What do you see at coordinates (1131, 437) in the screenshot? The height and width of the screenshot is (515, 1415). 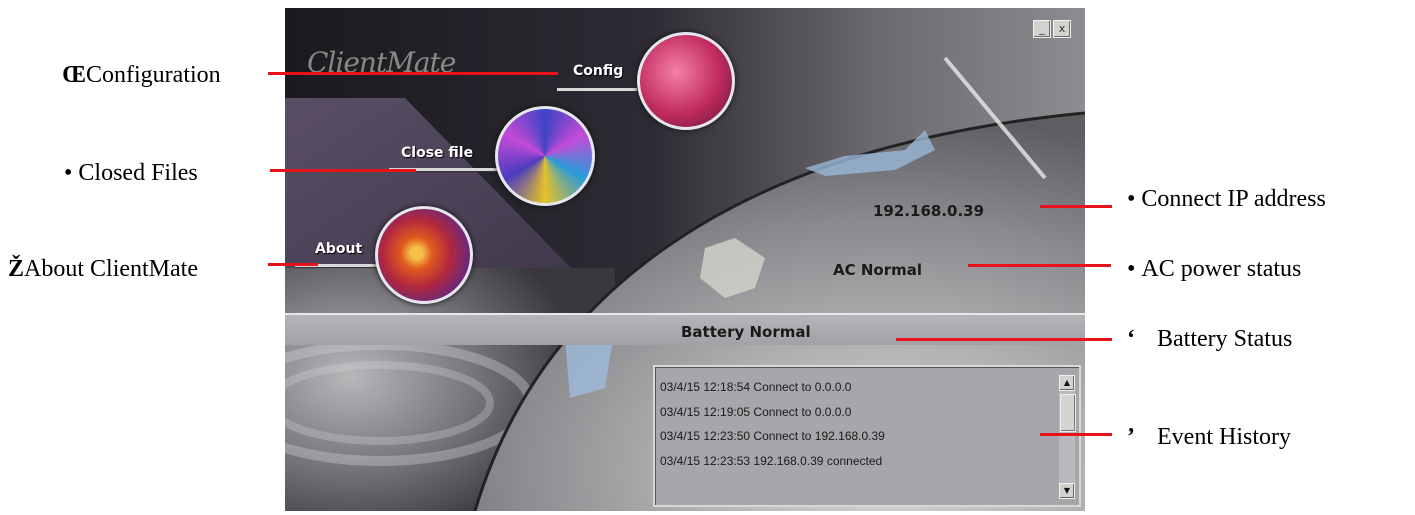 I see `annotation-marker: ’` at bounding box center [1131, 437].